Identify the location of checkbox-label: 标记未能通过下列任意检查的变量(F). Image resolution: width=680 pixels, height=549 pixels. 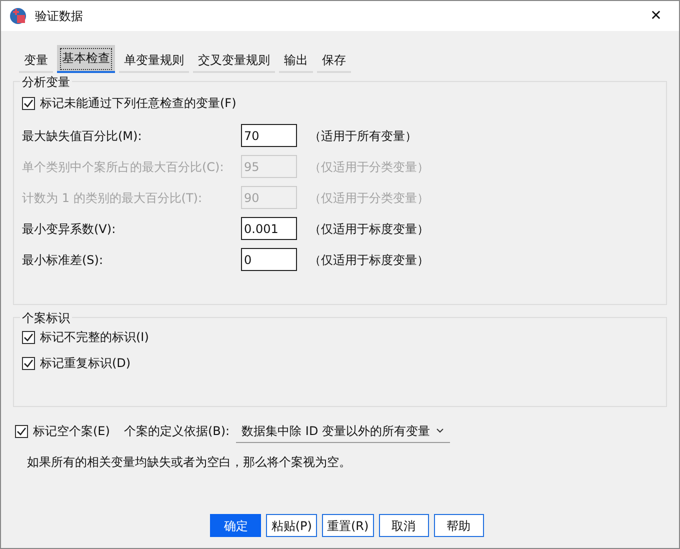
(138, 103).